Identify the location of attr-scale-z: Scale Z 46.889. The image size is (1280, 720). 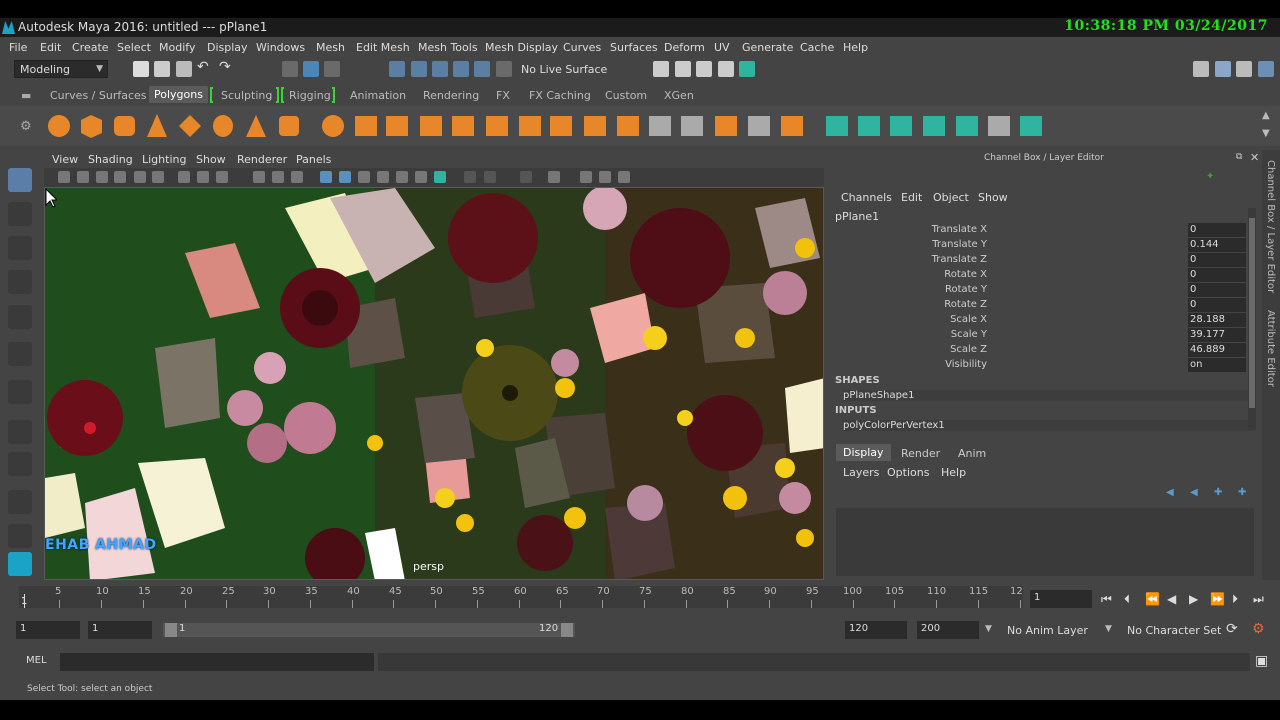
(1038, 350).